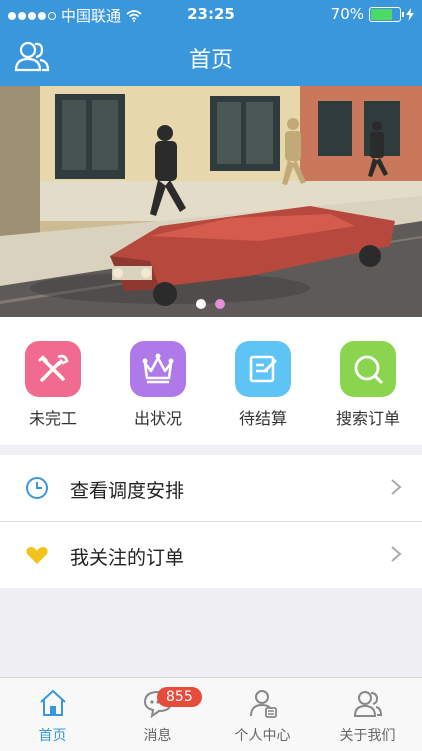 Image resolution: width=422 pixels, height=751 pixels. What do you see at coordinates (263, 704) in the screenshot?
I see `person-icon` at bounding box center [263, 704].